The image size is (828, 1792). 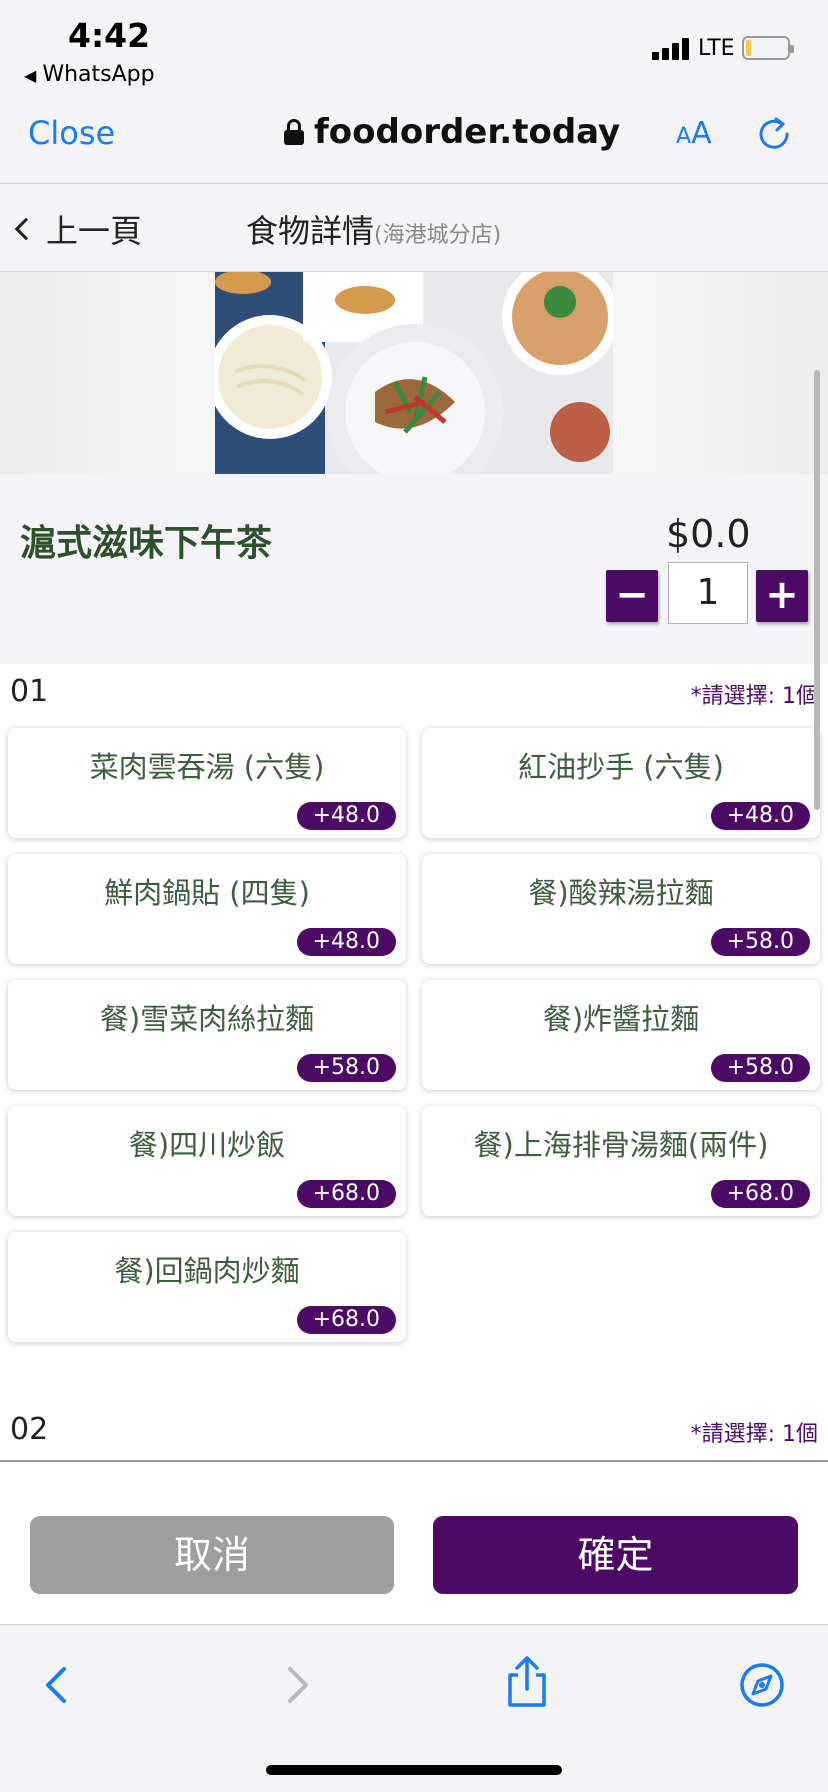 I want to click on item-price: $0.0, so click(x=708, y=534).